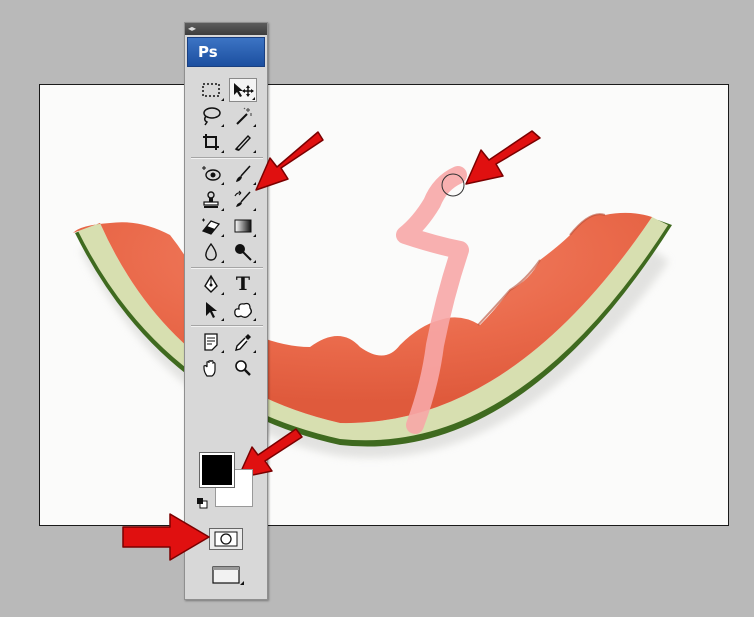  I want to click on path-selection-tool, so click(211, 310).